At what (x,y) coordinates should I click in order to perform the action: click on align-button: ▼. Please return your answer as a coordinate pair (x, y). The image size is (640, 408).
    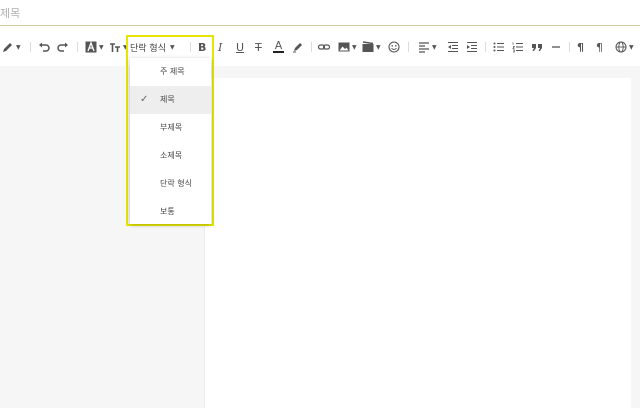
    Looking at the image, I should click on (427, 47).